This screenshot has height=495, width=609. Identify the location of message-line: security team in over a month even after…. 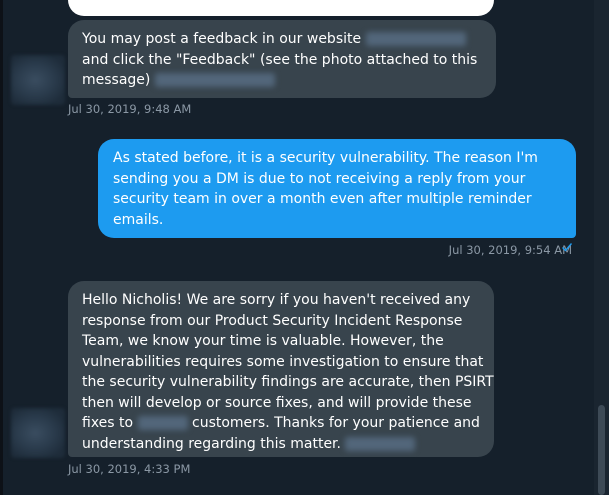
(322, 199).